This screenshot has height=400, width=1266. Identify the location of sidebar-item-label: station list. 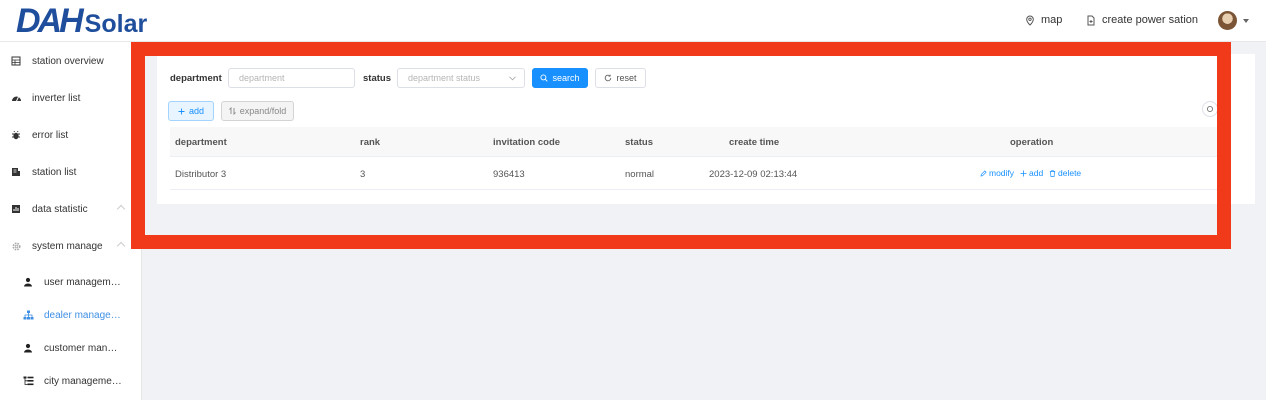
(54, 172).